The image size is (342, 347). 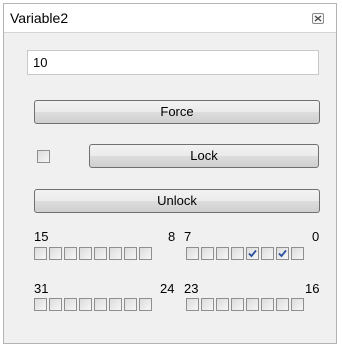 What do you see at coordinates (173, 62) in the screenshot?
I see `value-input` at bounding box center [173, 62].